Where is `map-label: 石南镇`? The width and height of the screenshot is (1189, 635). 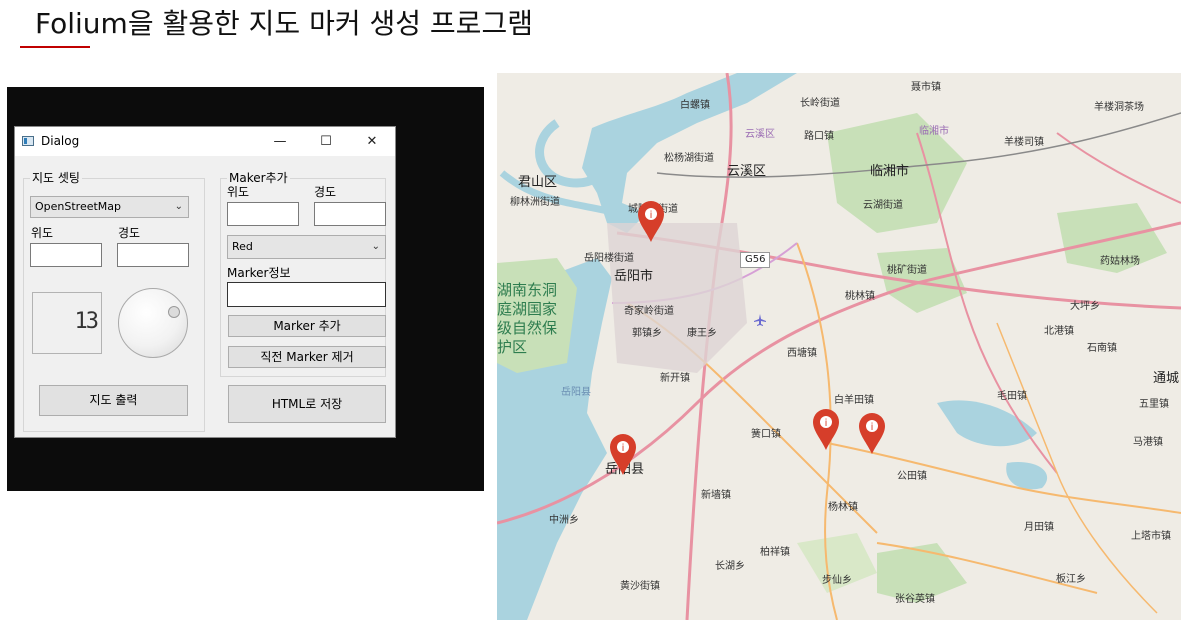 map-label: 石南镇 is located at coordinates (1102, 348).